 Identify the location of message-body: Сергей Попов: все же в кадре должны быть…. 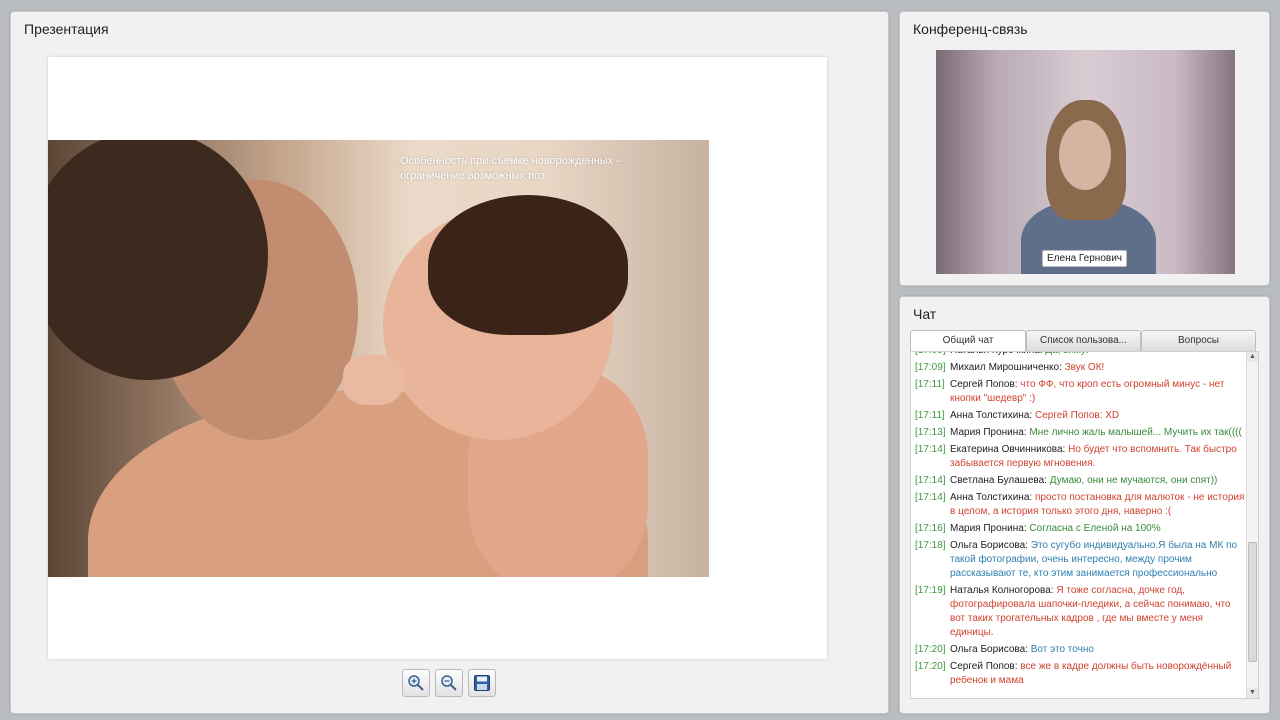
(1097, 674).